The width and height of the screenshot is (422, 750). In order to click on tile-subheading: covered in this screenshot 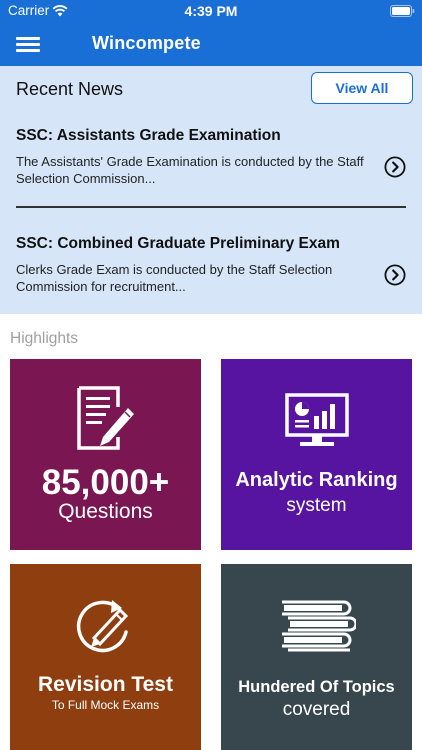, I will do `click(316, 709)`.